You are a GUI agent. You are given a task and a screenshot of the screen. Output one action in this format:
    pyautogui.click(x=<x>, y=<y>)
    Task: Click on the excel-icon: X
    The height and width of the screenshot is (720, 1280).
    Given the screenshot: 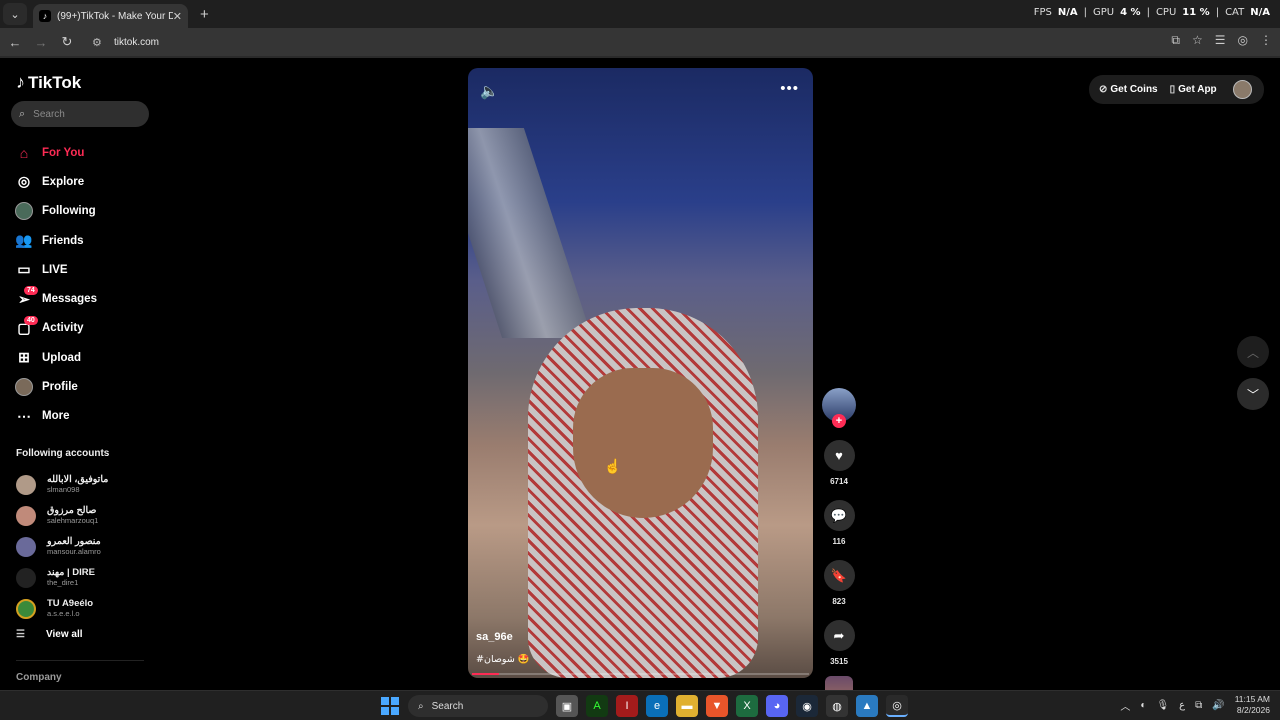 What is the action you would take?
    pyautogui.click(x=747, y=706)
    